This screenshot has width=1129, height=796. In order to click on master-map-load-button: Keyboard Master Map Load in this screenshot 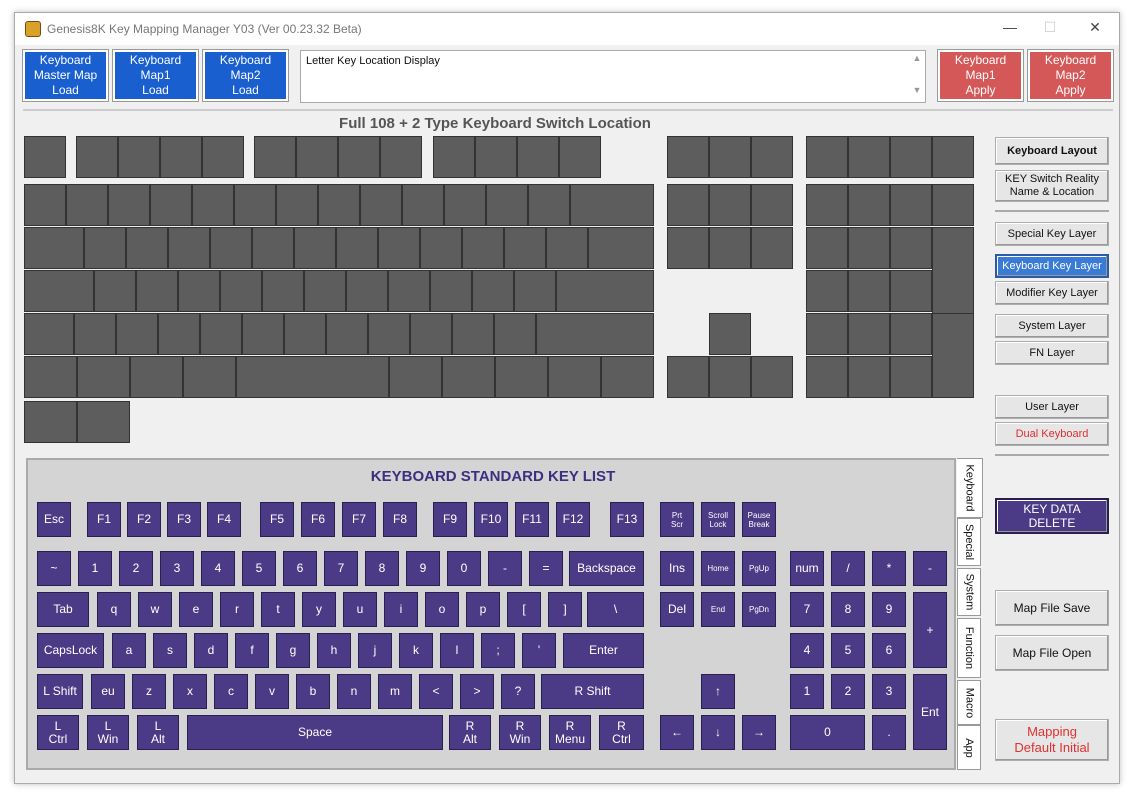, I will do `click(65, 75)`.